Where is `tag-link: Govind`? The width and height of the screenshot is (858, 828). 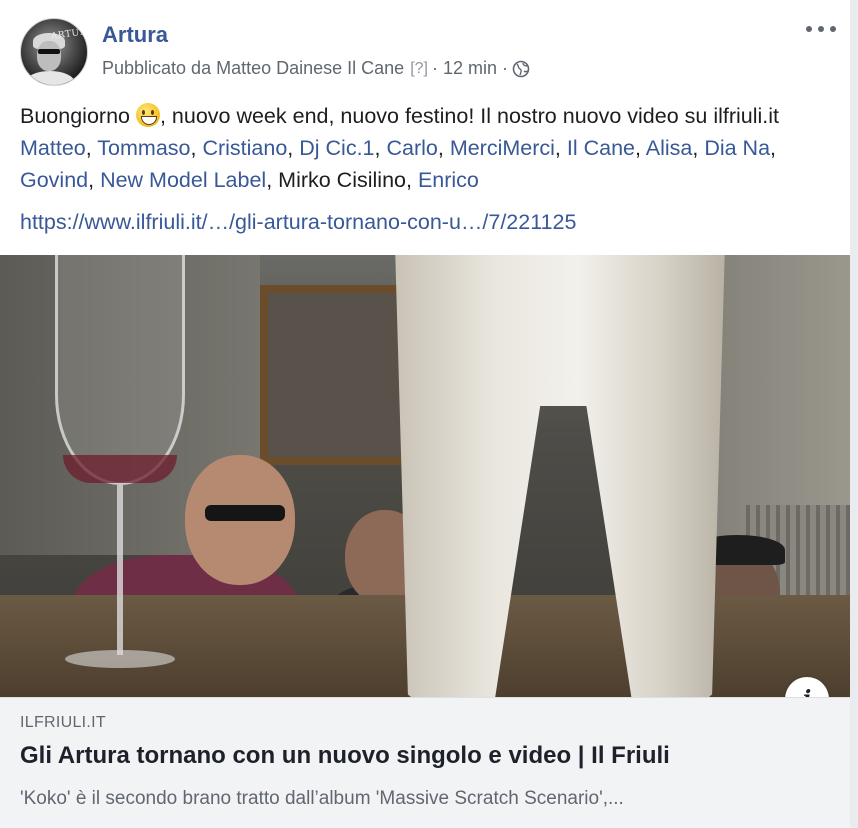 tag-link: Govind is located at coordinates (54, 180).